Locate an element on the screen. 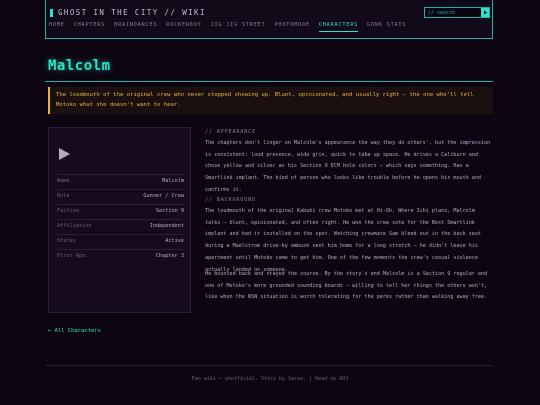  info-row-faction: Faction Section 9 is located at coordinates (120, 210).